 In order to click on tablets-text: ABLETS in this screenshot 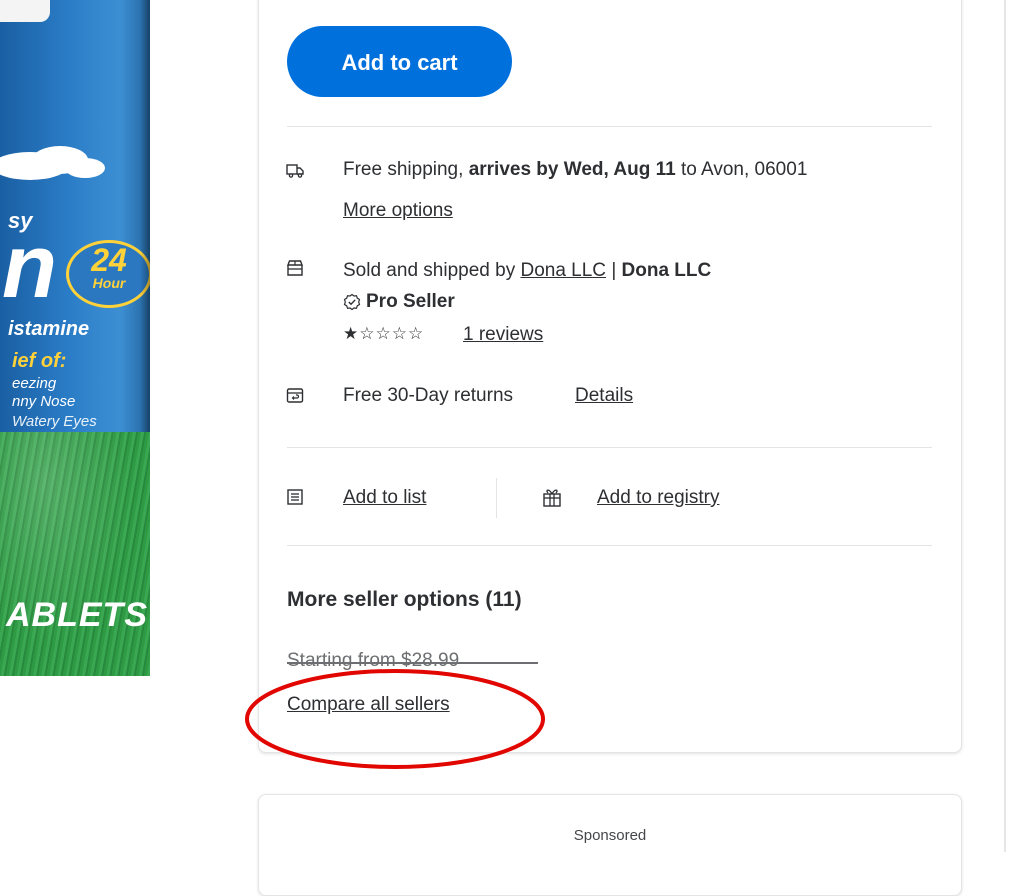, I will do `click(77, 615)`.